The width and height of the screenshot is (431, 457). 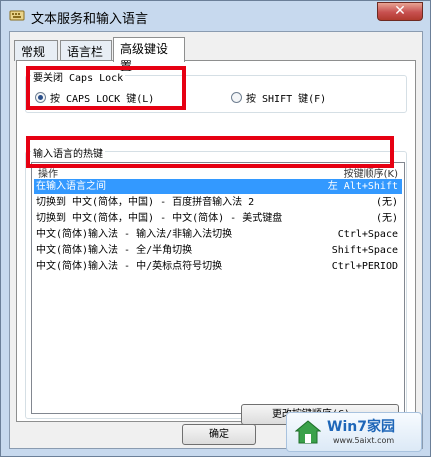 What do you see at coordinates (364, 440) in the screenshot?
I see `watermark-url: www.5aixt.com` at bounding box center [364, 440].